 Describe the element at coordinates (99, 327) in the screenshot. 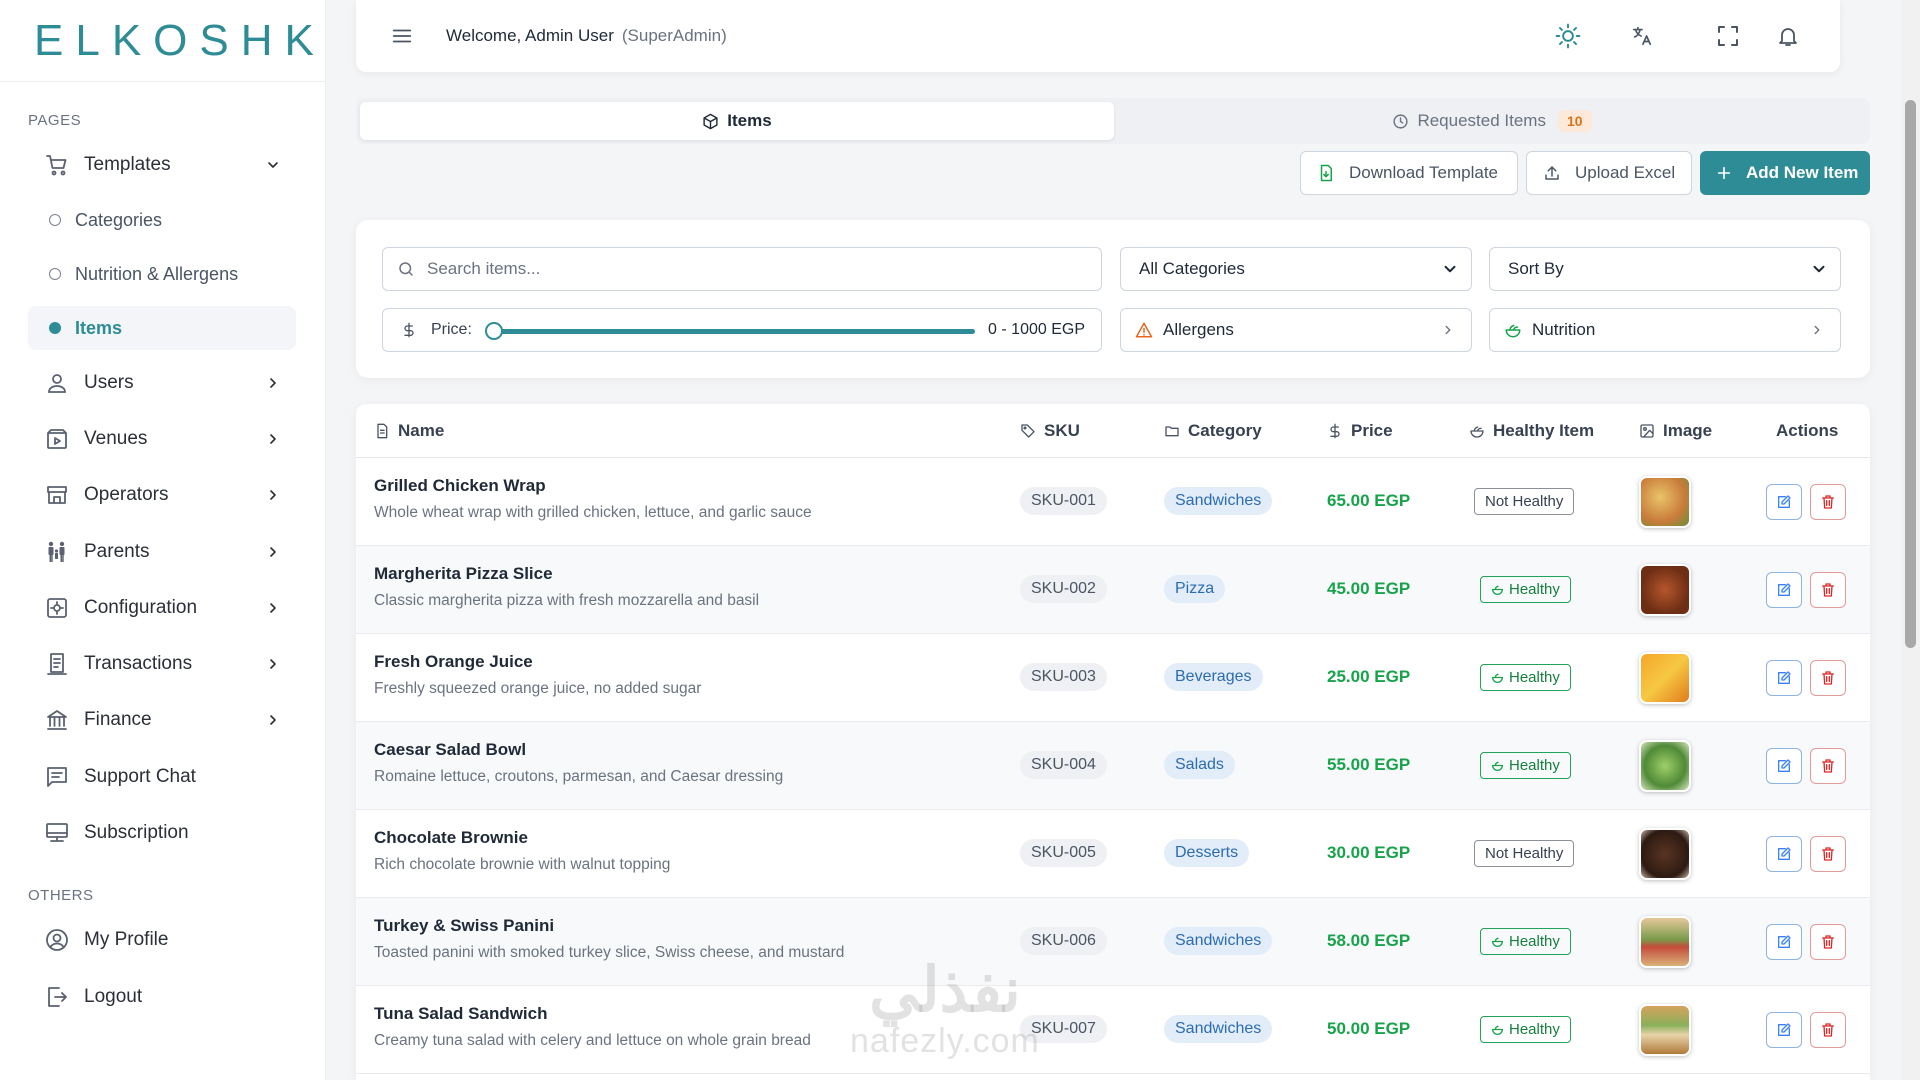

I see `sidebar-subitem-label: Items` at that location.